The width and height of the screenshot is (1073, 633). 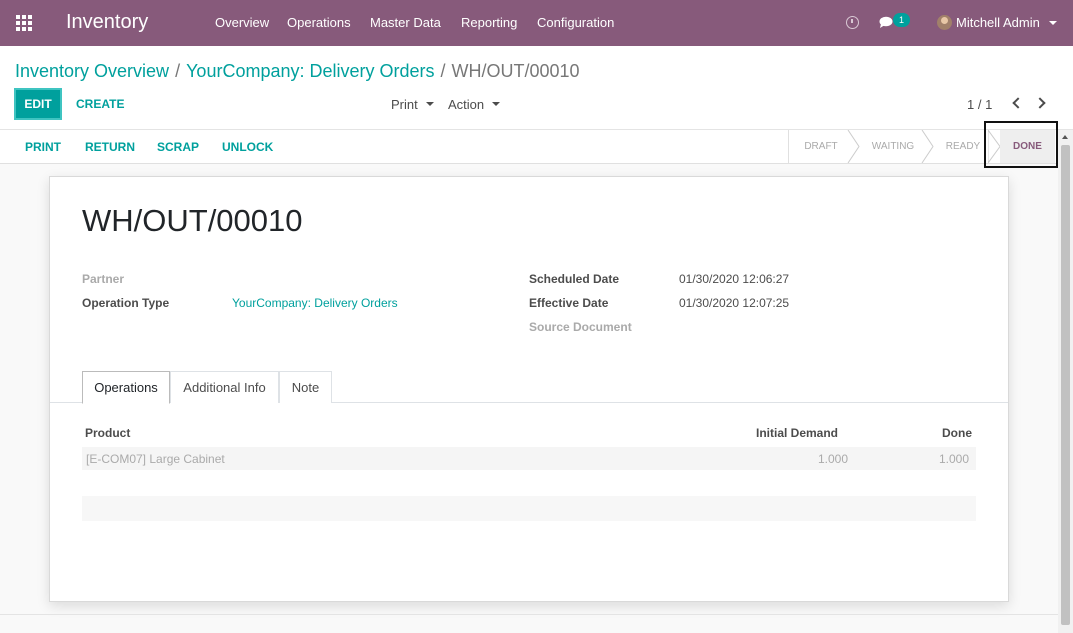 I want to click on page-bottom-divider, so click(x=529, y=614).